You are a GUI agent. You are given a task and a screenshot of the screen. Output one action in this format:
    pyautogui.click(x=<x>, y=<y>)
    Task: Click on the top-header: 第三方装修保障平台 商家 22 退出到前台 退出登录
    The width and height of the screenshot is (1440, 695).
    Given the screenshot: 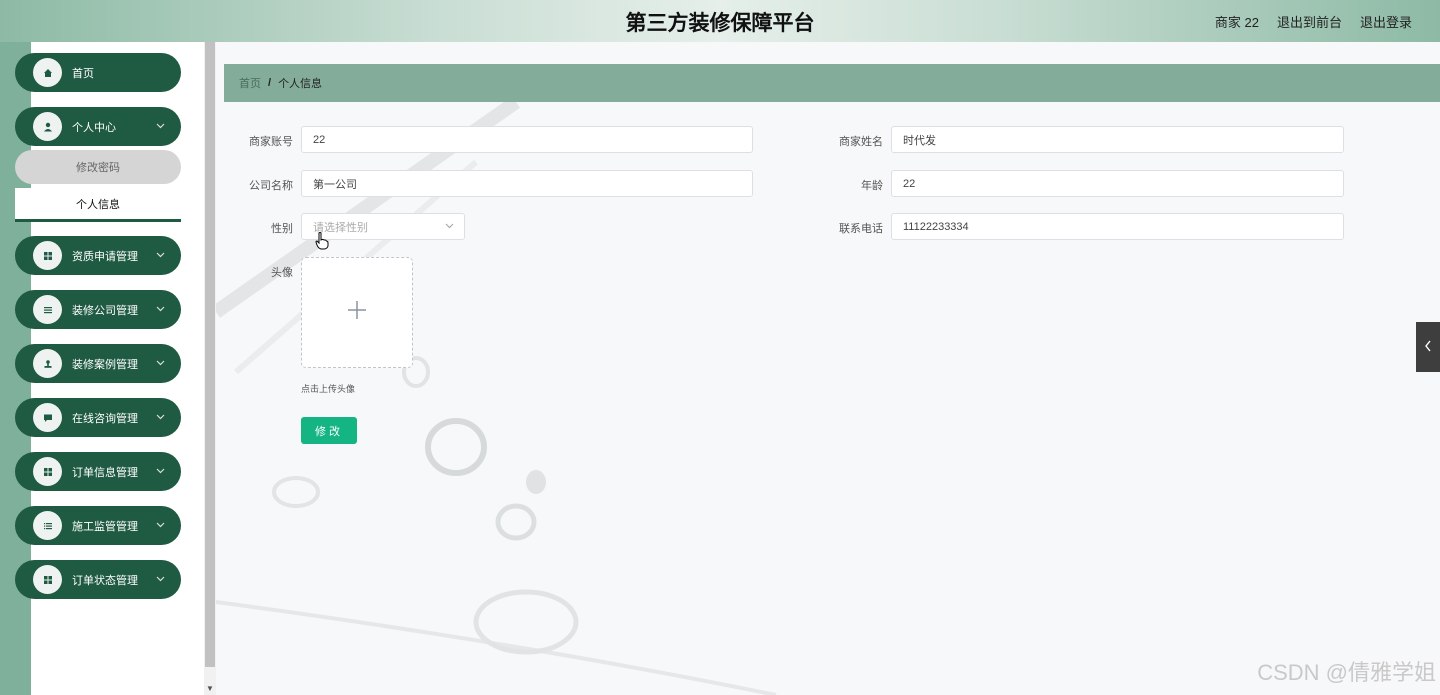 What is the action you would take?
    pyautogui.click(x=720, y=21)
    